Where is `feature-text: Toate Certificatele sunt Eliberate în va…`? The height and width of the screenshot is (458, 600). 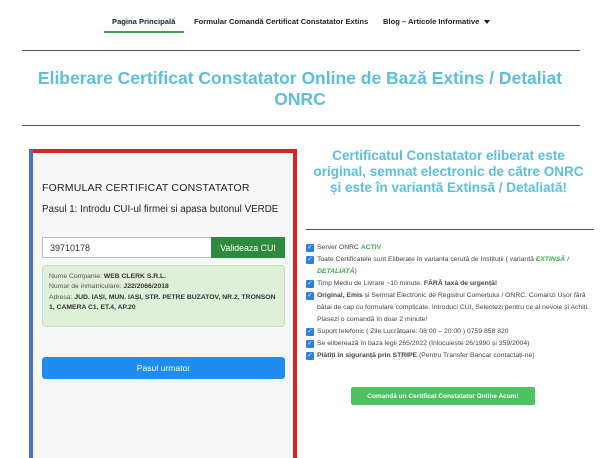 feature-text: Toate Certificatele sunt Eliberate în va… is located at coordinates (426, 259).